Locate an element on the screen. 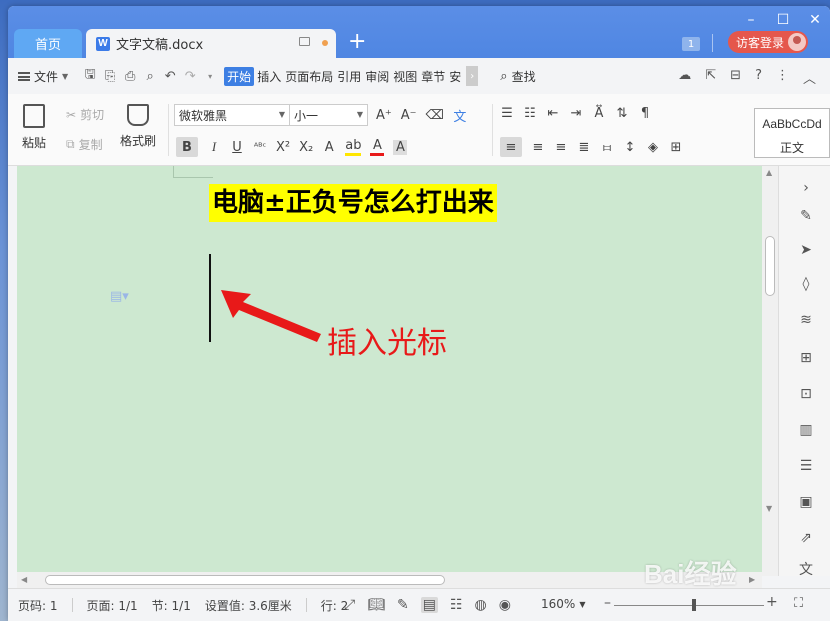  document-title-text: 电脑±正负号怎么打出来 is located at coordinates (353, 203).